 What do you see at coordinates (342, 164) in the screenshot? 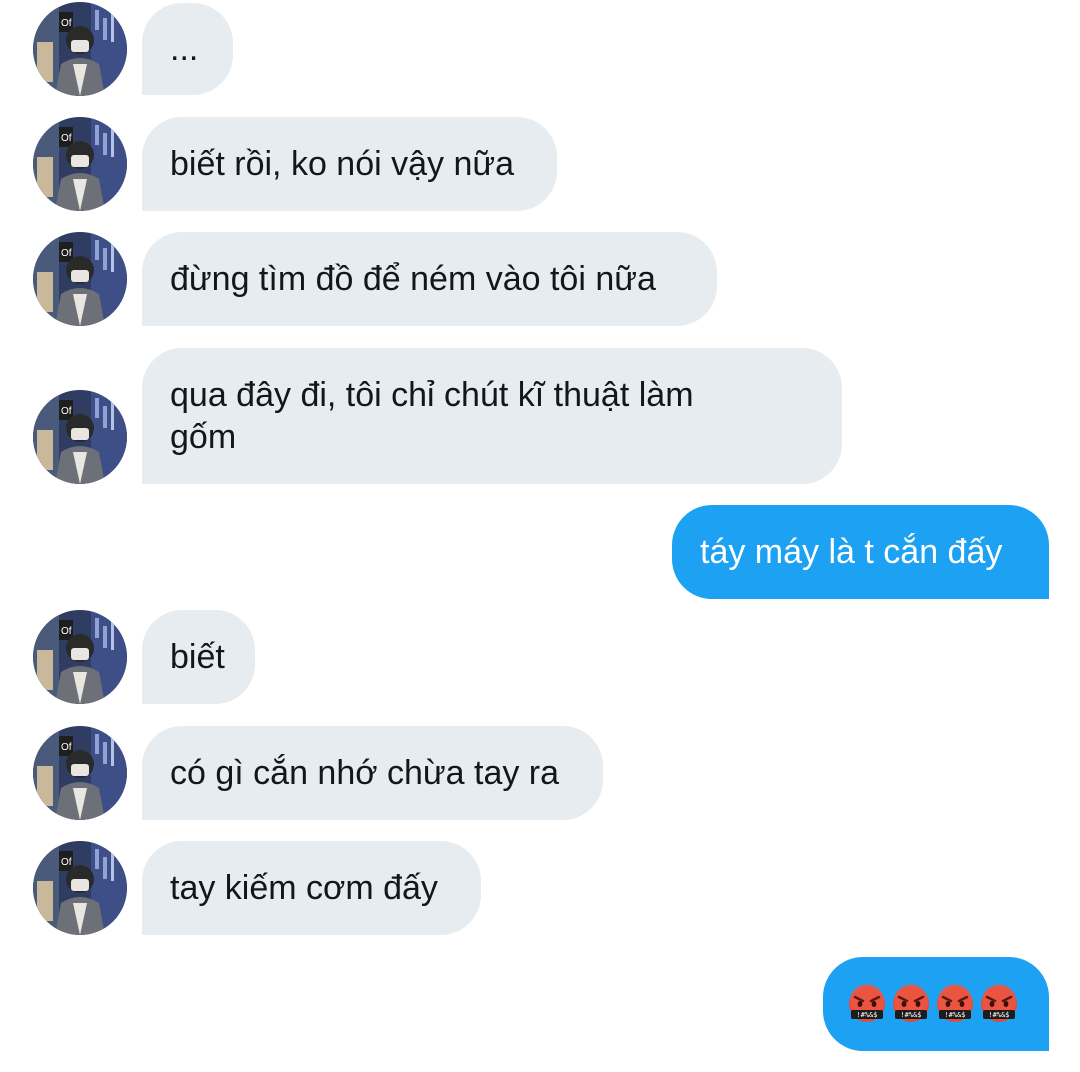
I see `message-text: biết rồi, ko nói vậy nữa` at bounding box center [342, 164].